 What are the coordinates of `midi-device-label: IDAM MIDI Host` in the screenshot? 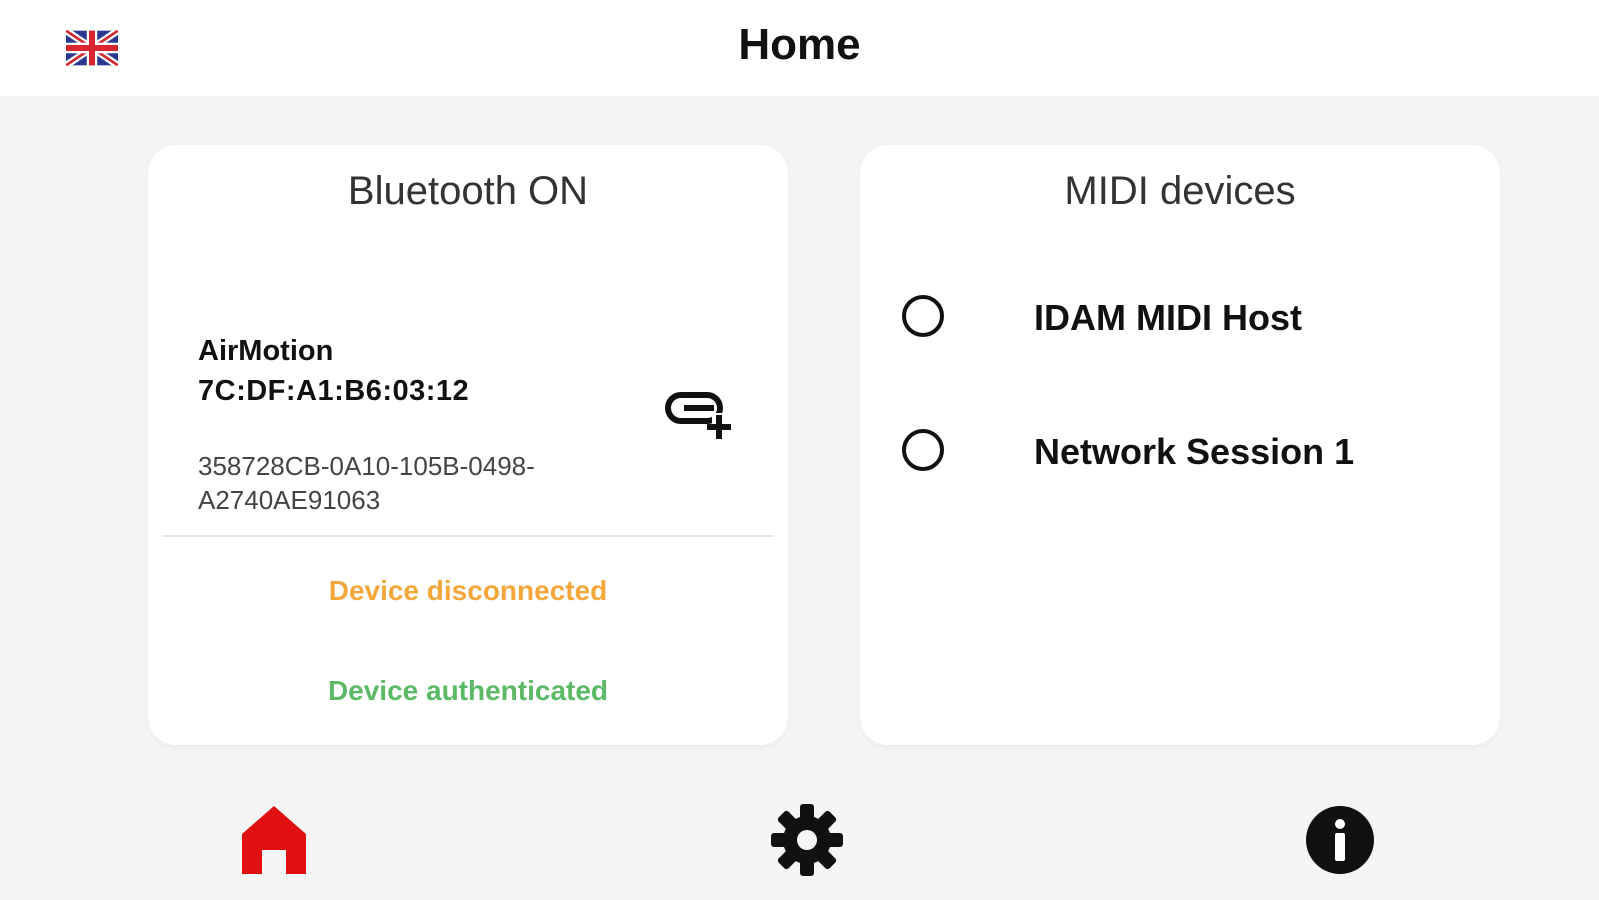 It's located at (1168, 317).